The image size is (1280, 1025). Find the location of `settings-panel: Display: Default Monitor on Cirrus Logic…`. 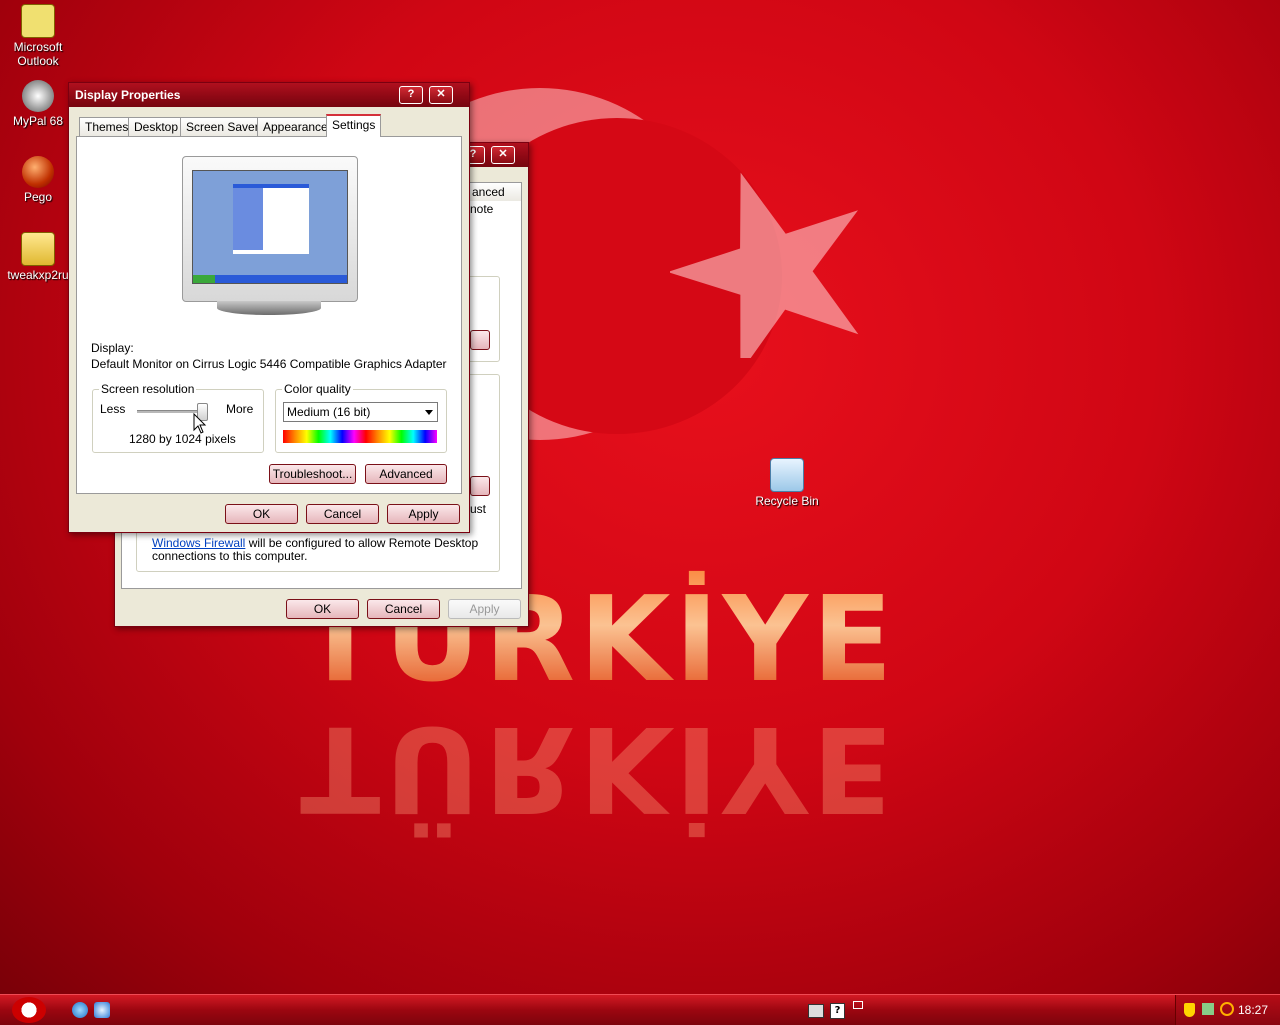

settings-panel: Display: Default Monitor on Cirrus Logic… is located at coordinates (269, 315).